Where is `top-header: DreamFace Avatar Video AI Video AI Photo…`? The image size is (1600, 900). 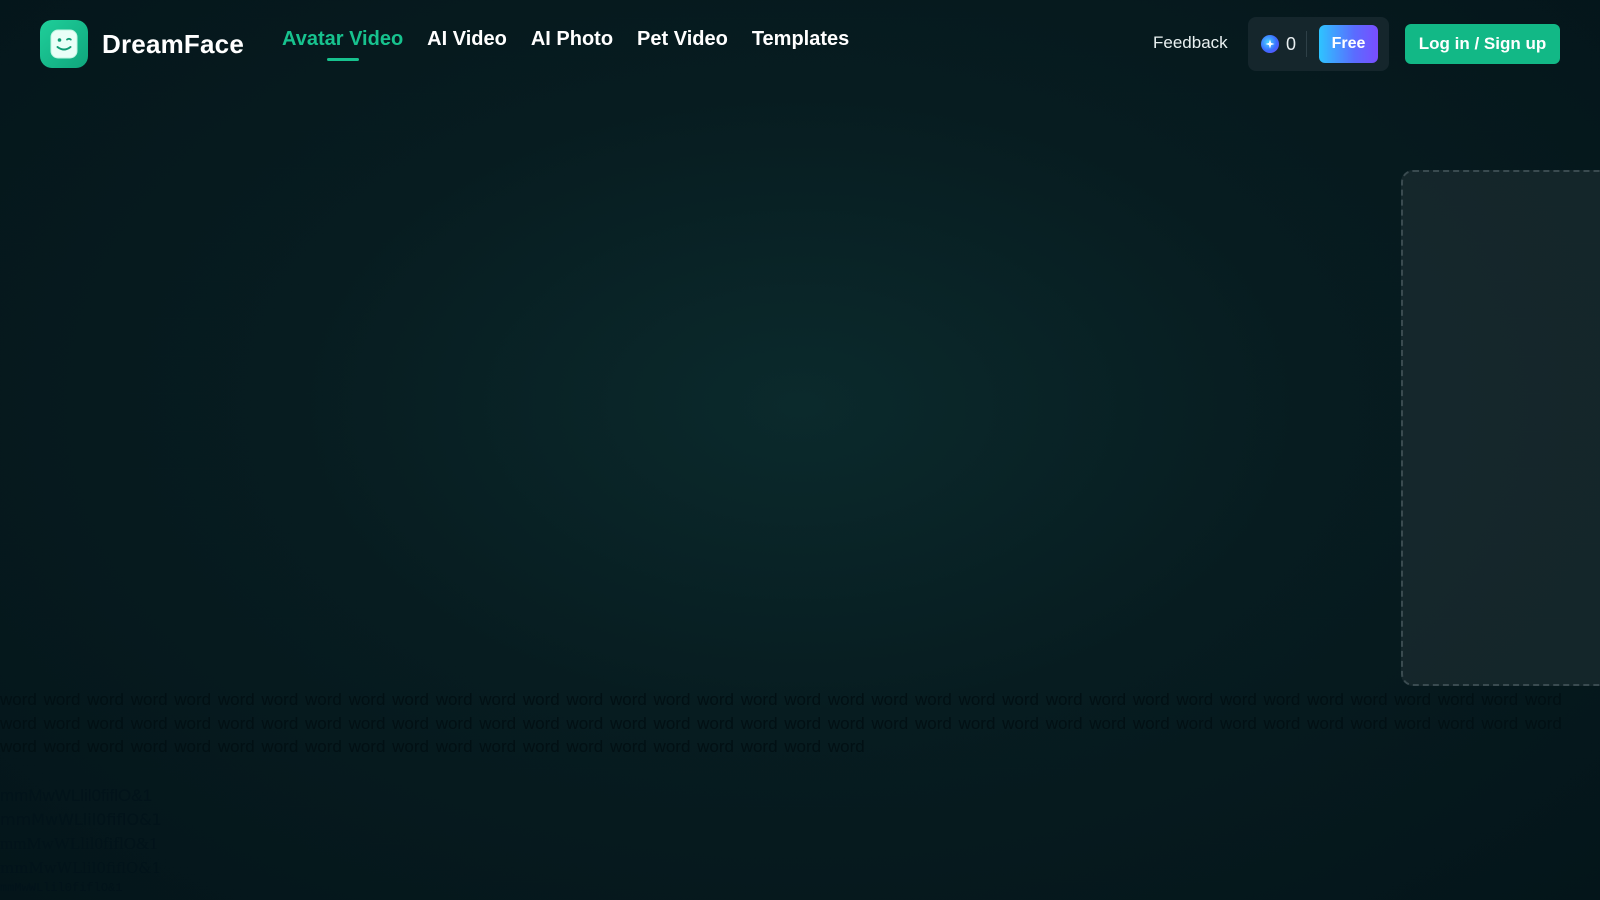
top-header: DreamFace Avatar Video AI Video AI Photo… is located at coordinates (800, 43).